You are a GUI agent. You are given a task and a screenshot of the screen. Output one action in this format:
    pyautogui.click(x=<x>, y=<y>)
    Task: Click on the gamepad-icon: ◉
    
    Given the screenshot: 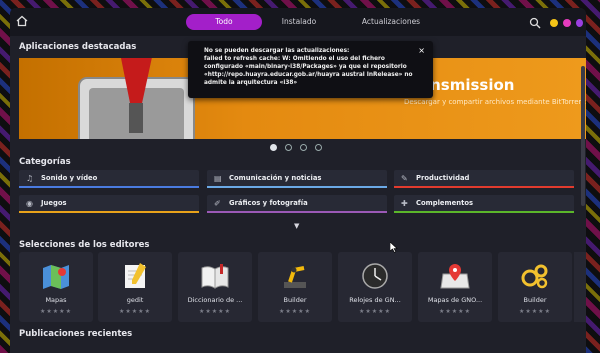 What is the action you would take?
    pyautogui.click(x=29, y=203)
    